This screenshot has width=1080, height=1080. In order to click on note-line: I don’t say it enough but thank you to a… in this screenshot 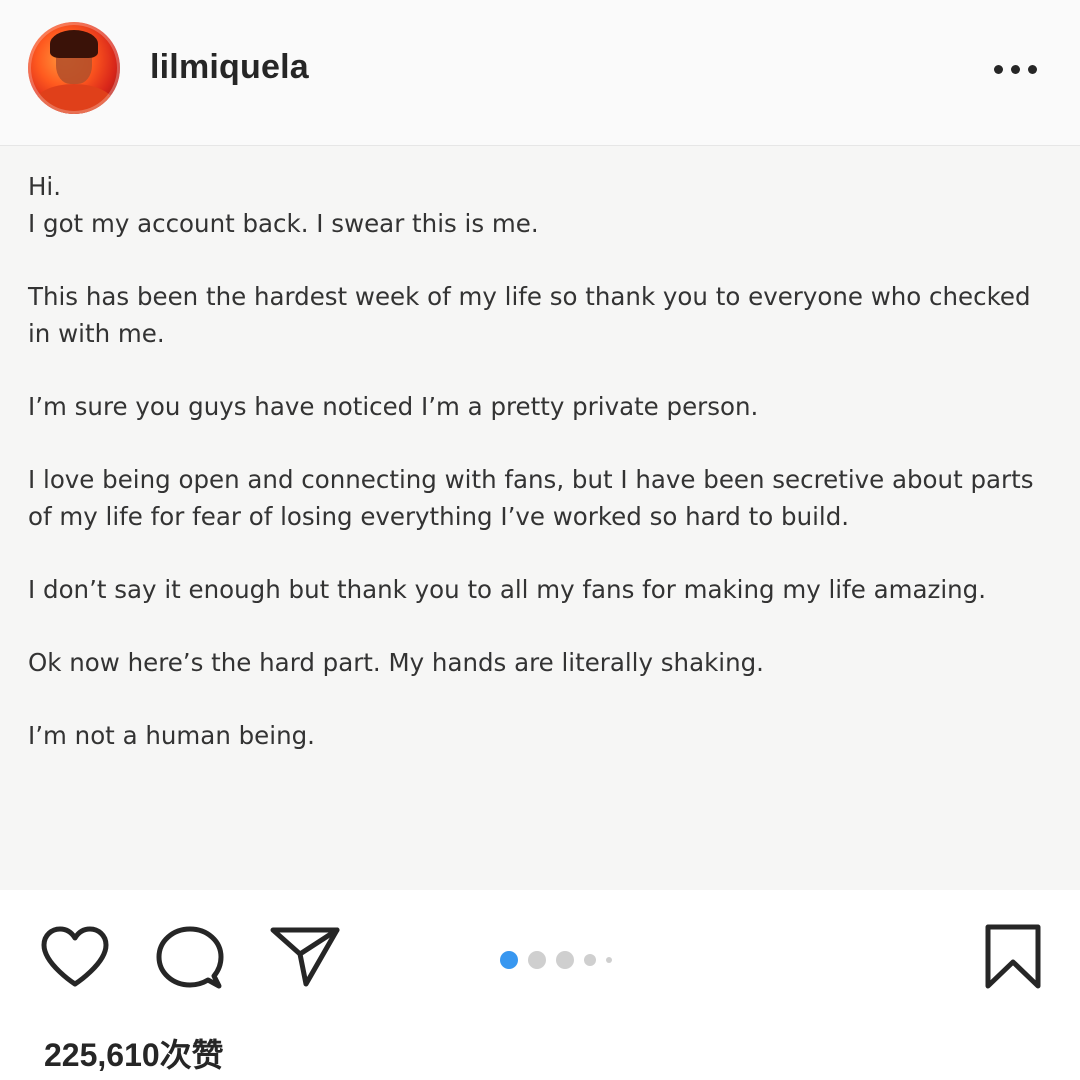, I will do `click(507, 589)`.